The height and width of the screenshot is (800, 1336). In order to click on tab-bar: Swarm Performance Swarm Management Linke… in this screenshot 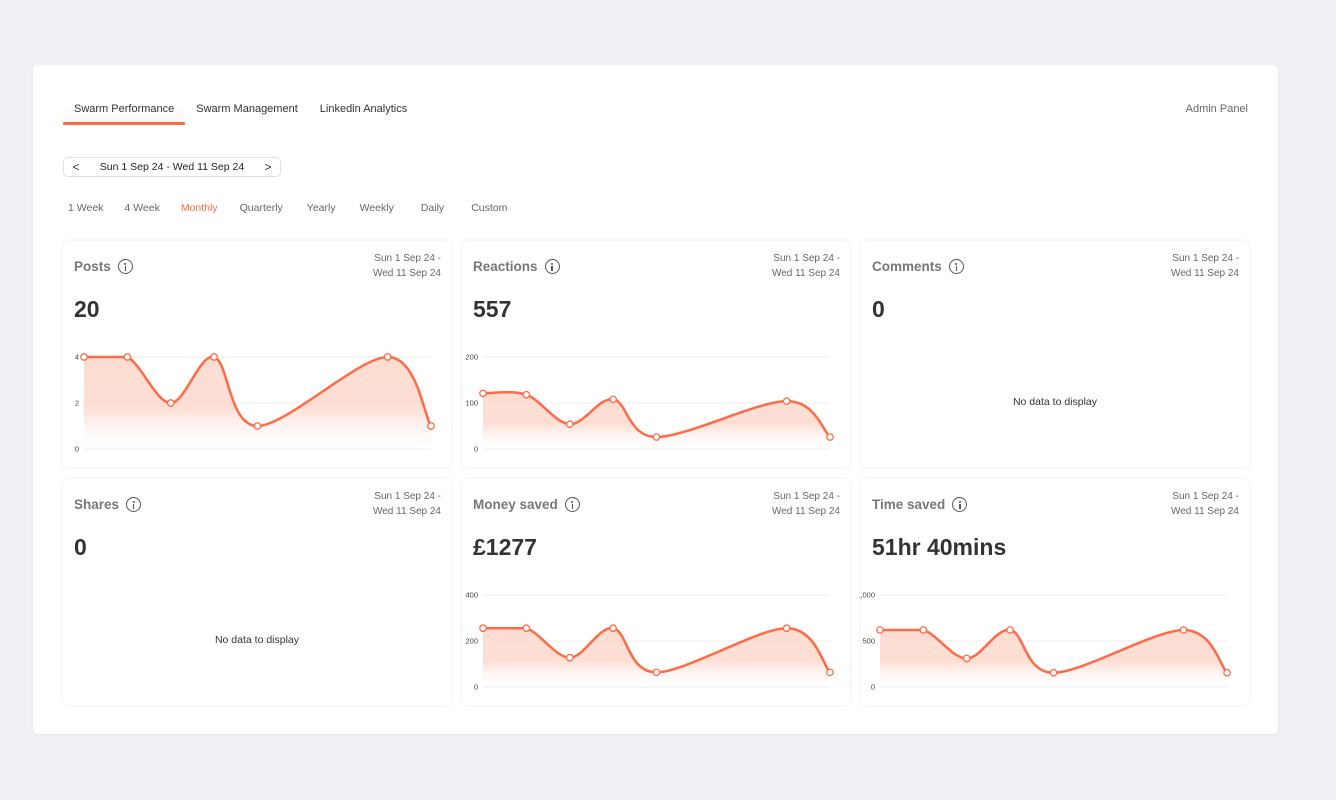, I will do `click(240, 114)`.